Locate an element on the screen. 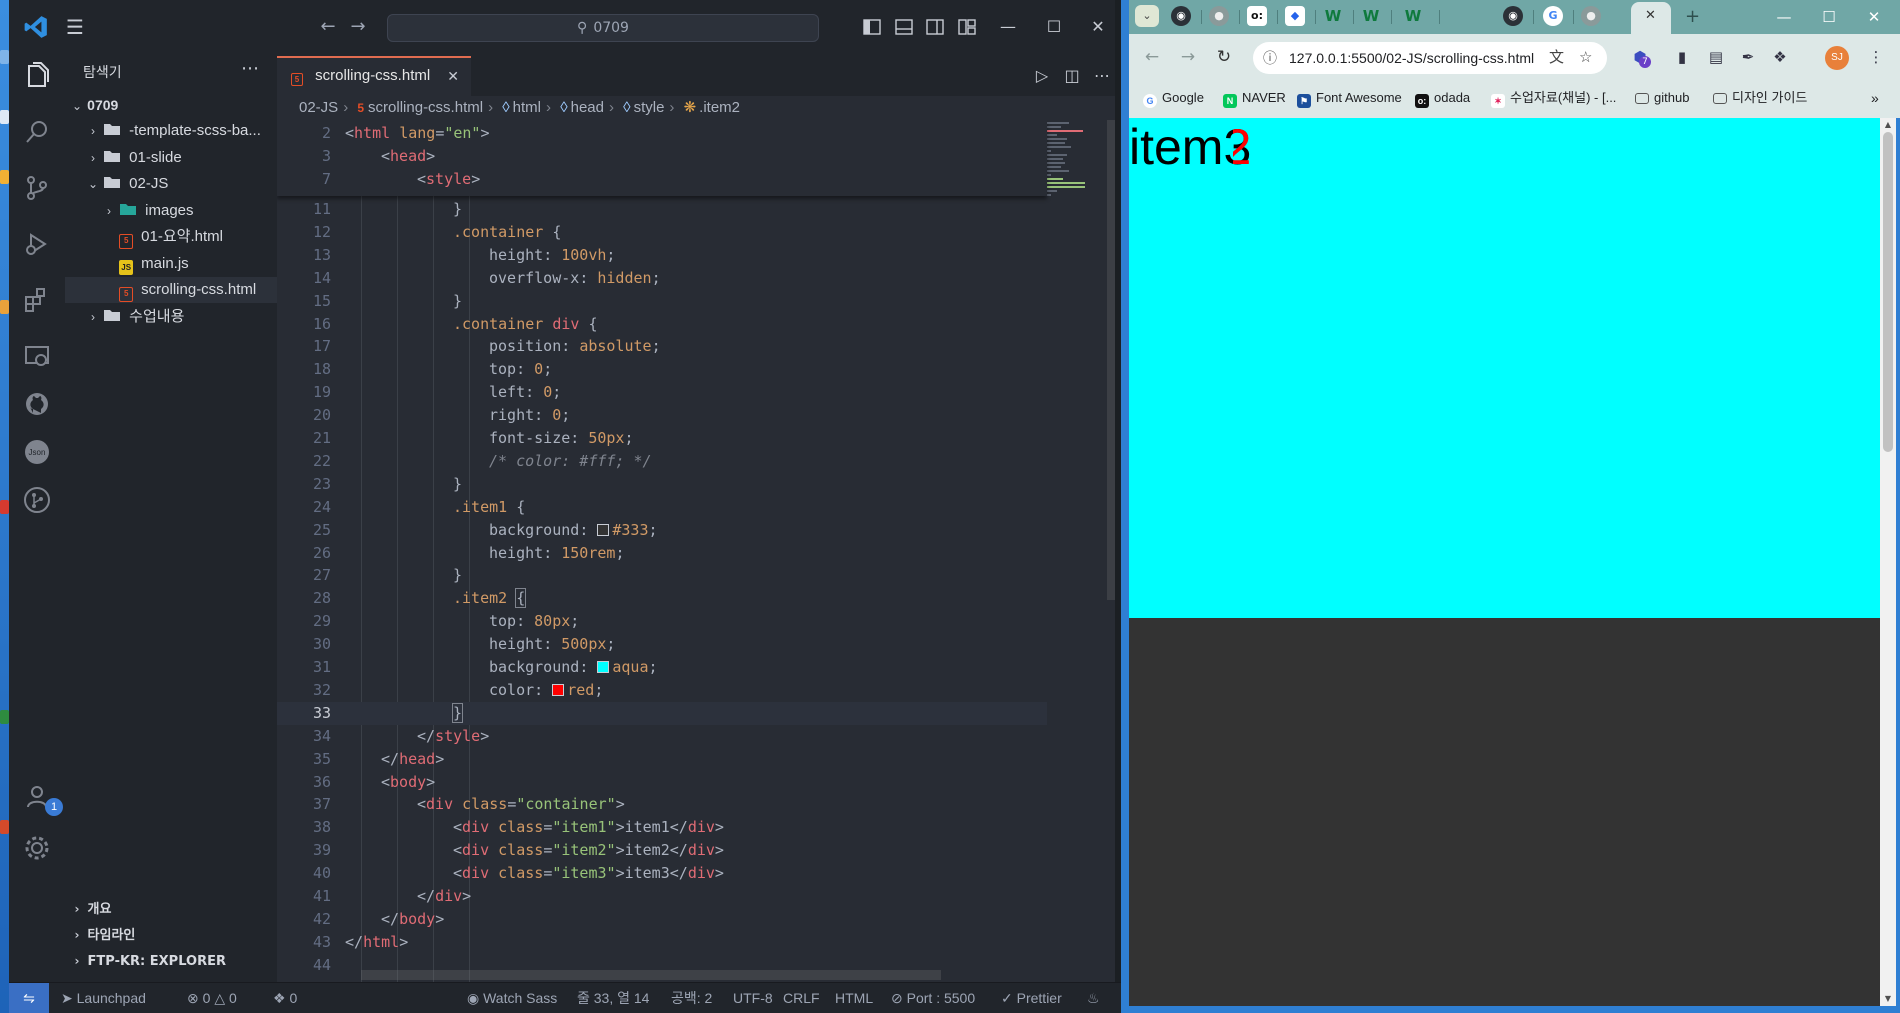 Image resolution: width=1900 pixels, height=1013 pixels. code-line: 19 left: 0; is located at coordinates (662, 392).